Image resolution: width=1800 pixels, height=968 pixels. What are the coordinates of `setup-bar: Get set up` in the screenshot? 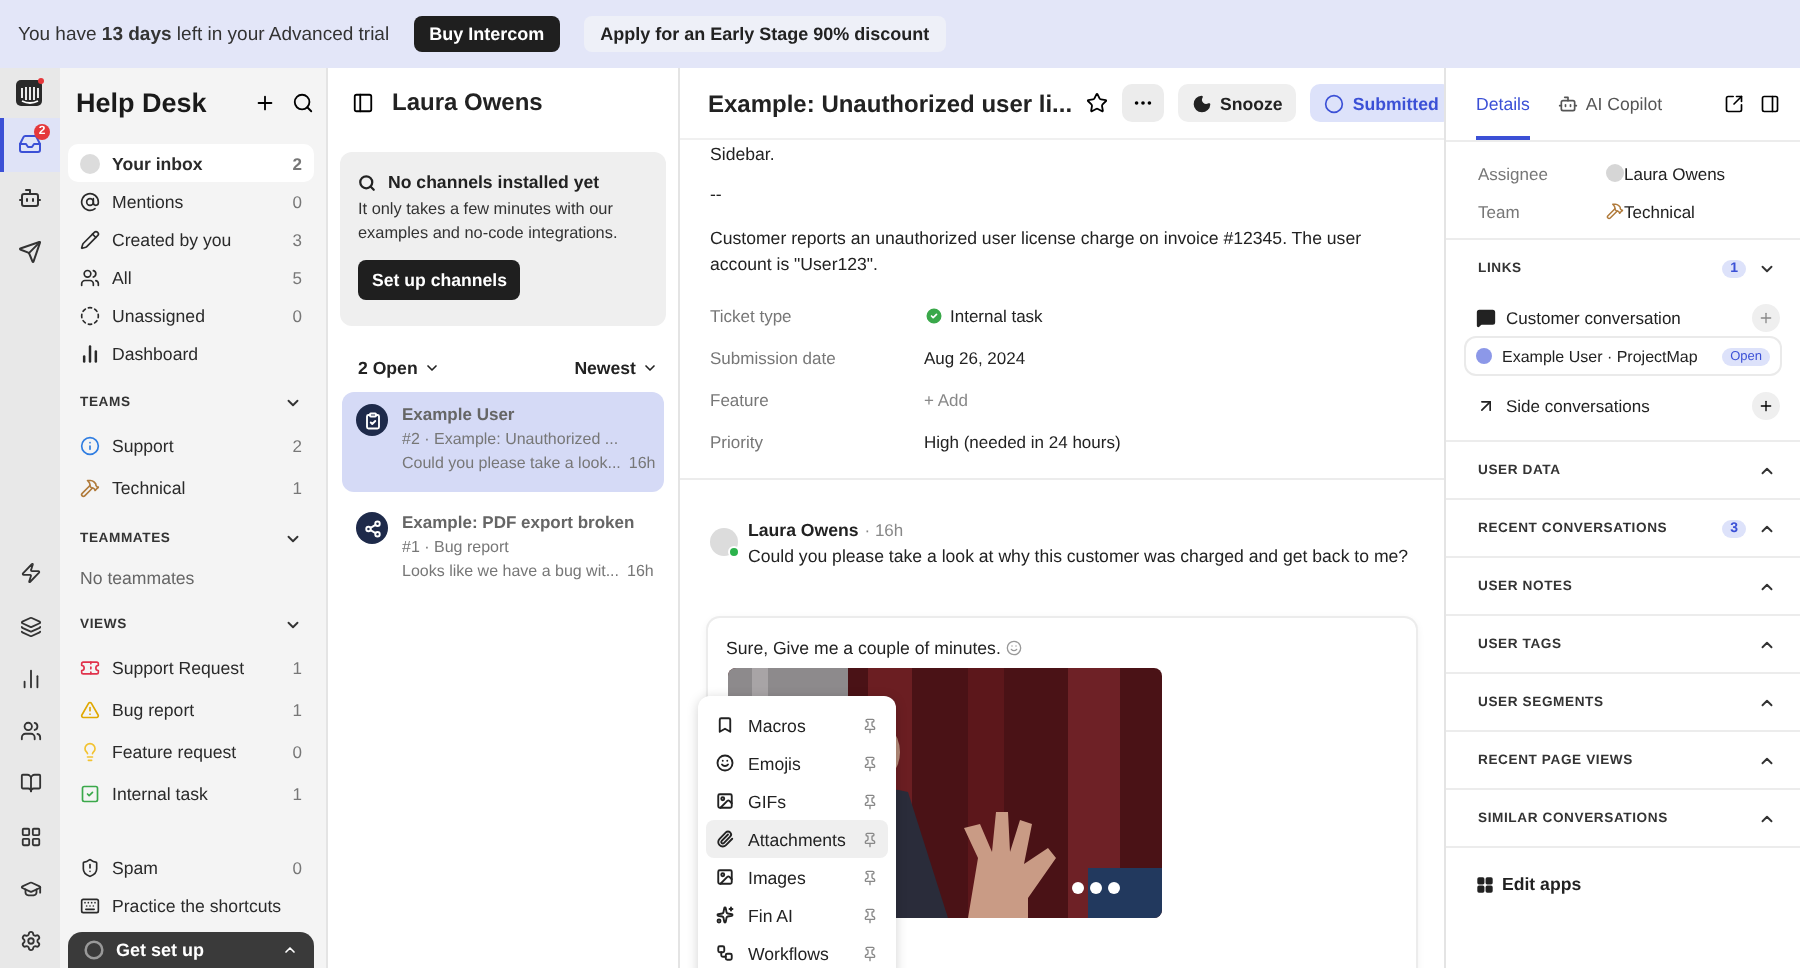 It's located at (191, 950).